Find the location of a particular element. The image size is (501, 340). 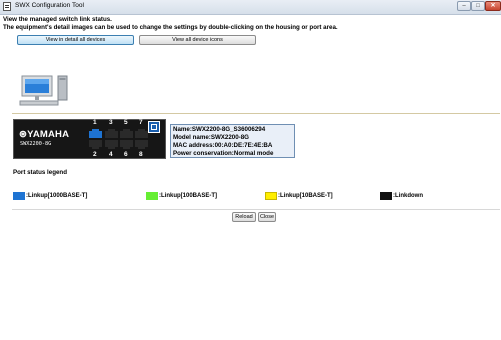

legend-label: :Linkdown is located at coordinates (408, 196).